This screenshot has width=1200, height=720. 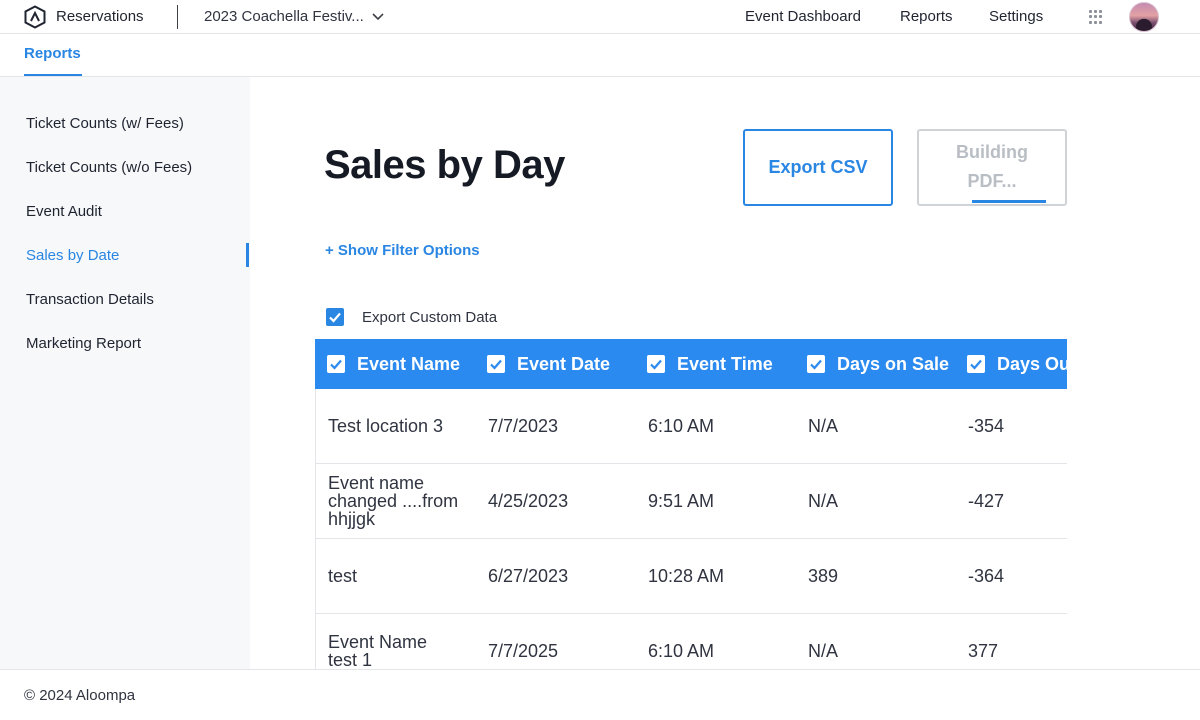 I want to click on chevron-down-icon, so click(x=378, y=16).